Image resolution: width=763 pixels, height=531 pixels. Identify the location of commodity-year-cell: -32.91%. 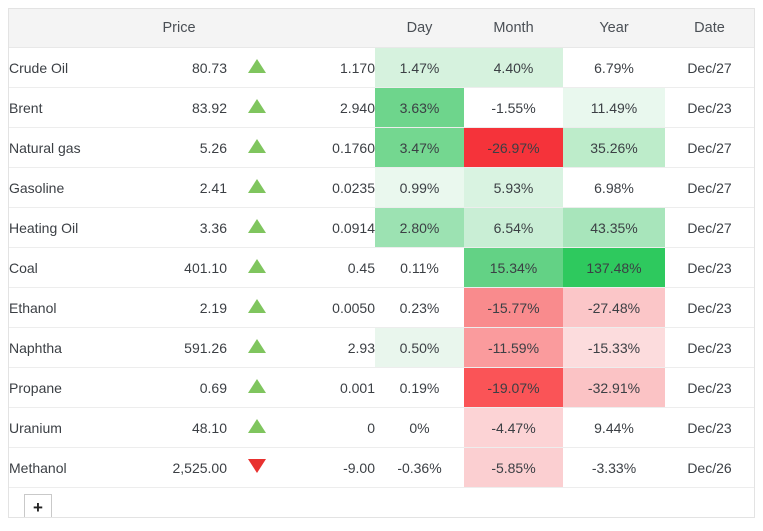
(614, 387).